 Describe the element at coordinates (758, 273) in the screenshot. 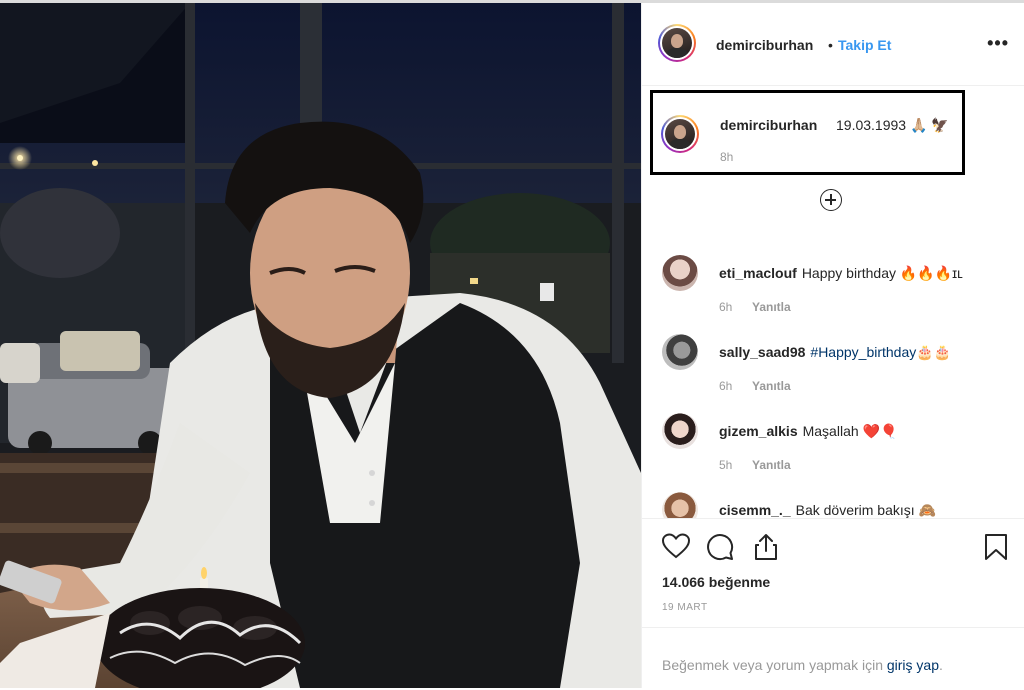

I see `comment-username: eti_maclouf` at that location.